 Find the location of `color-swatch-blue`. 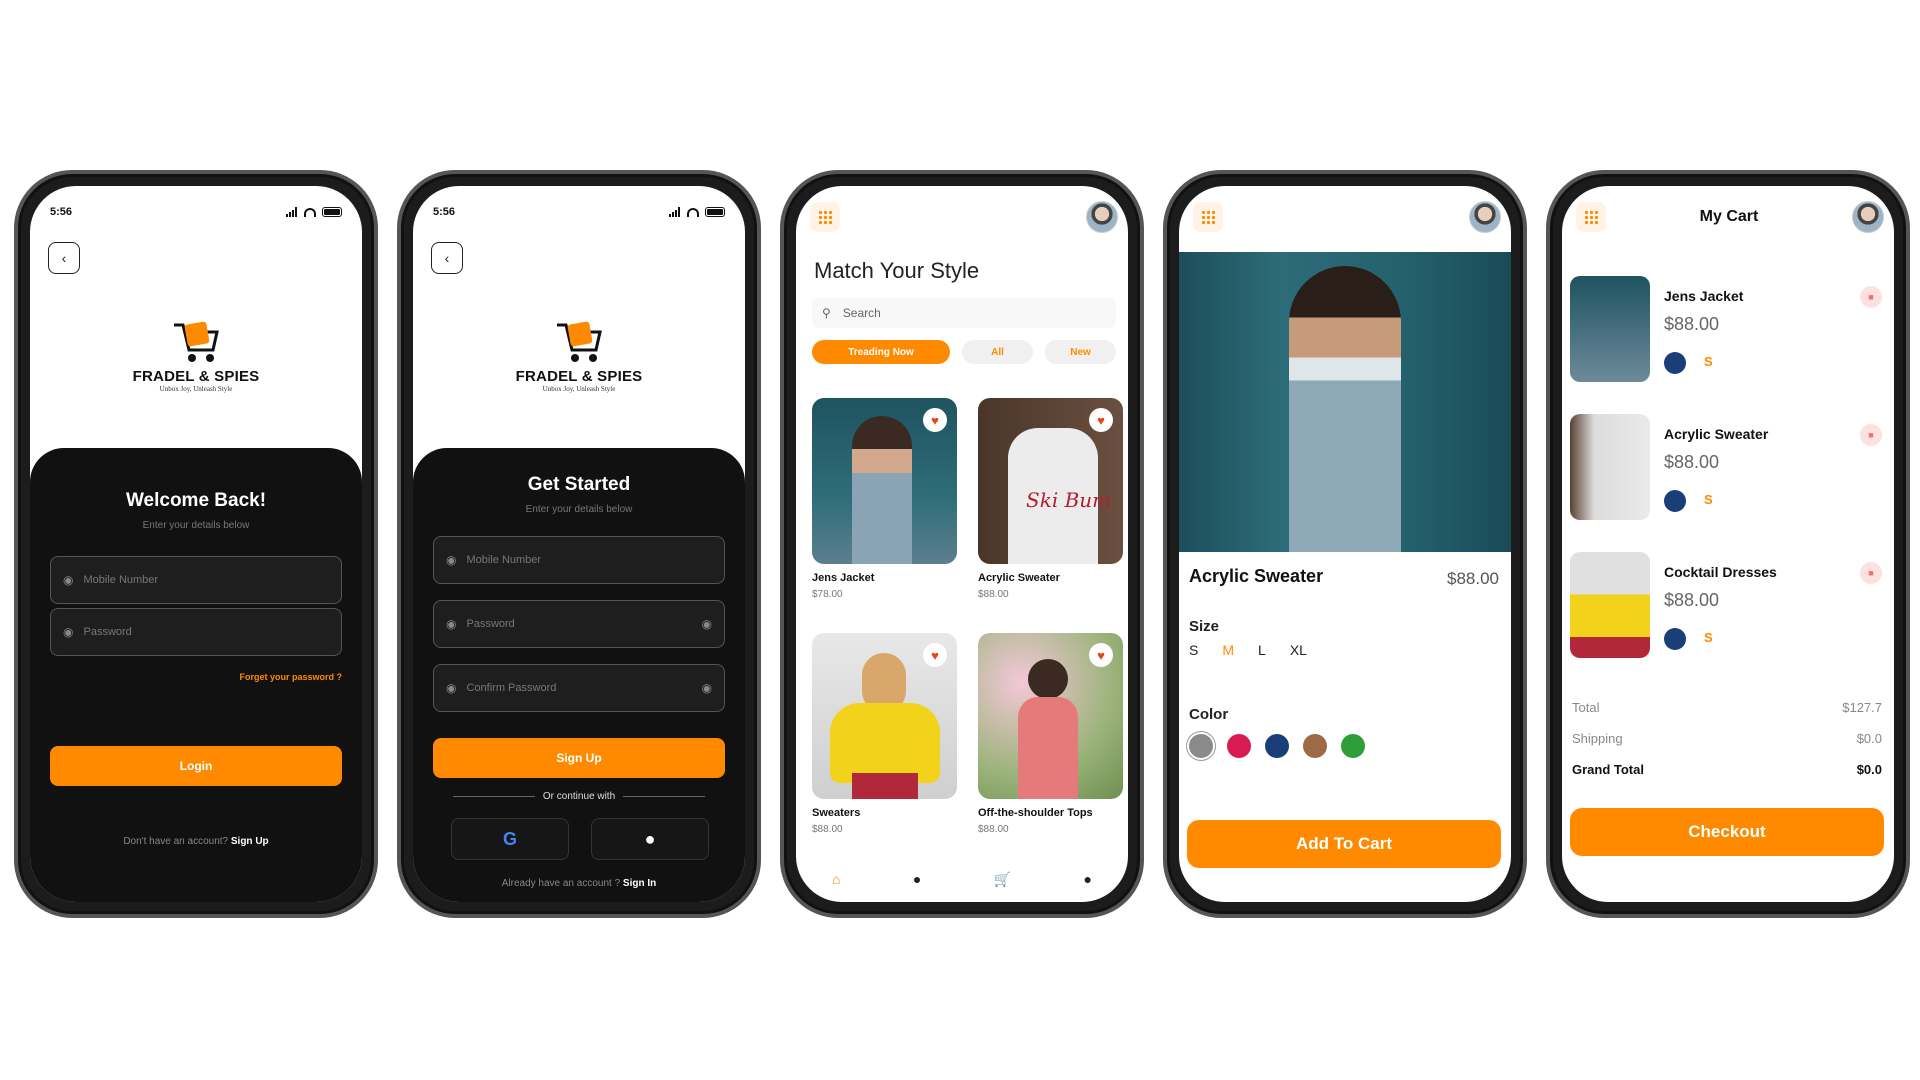

color-swatch-blue is located at coordinates (1277, 746).